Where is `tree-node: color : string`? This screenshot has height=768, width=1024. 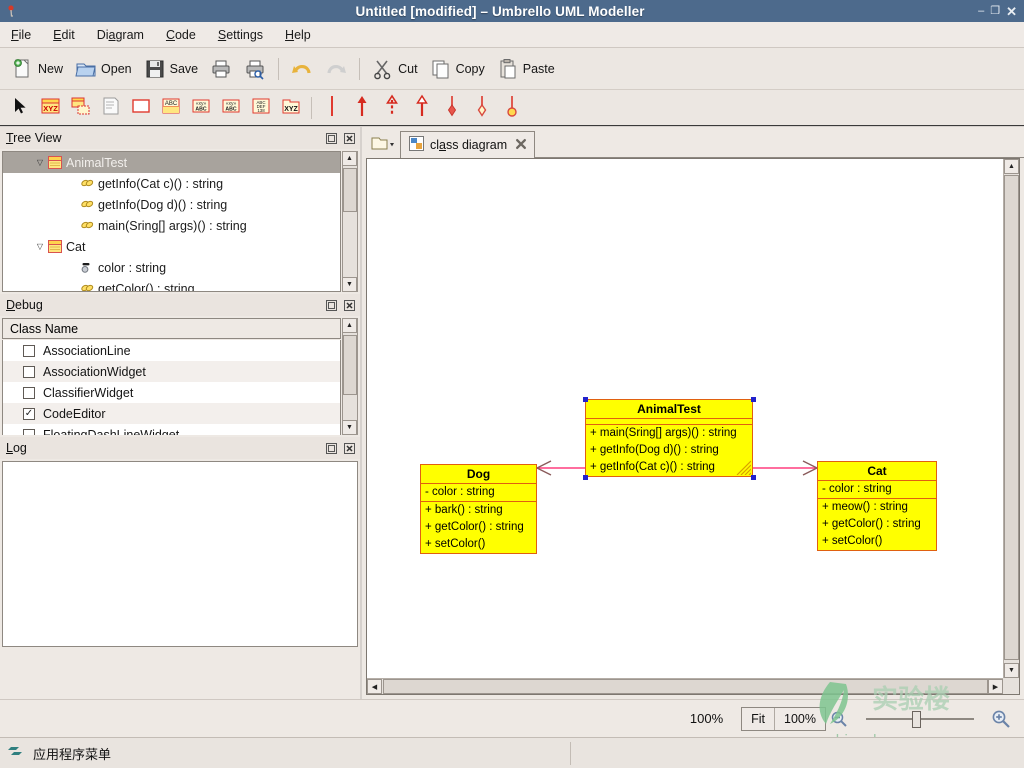 tree-node: color : string is located at coordinates (171, 267).